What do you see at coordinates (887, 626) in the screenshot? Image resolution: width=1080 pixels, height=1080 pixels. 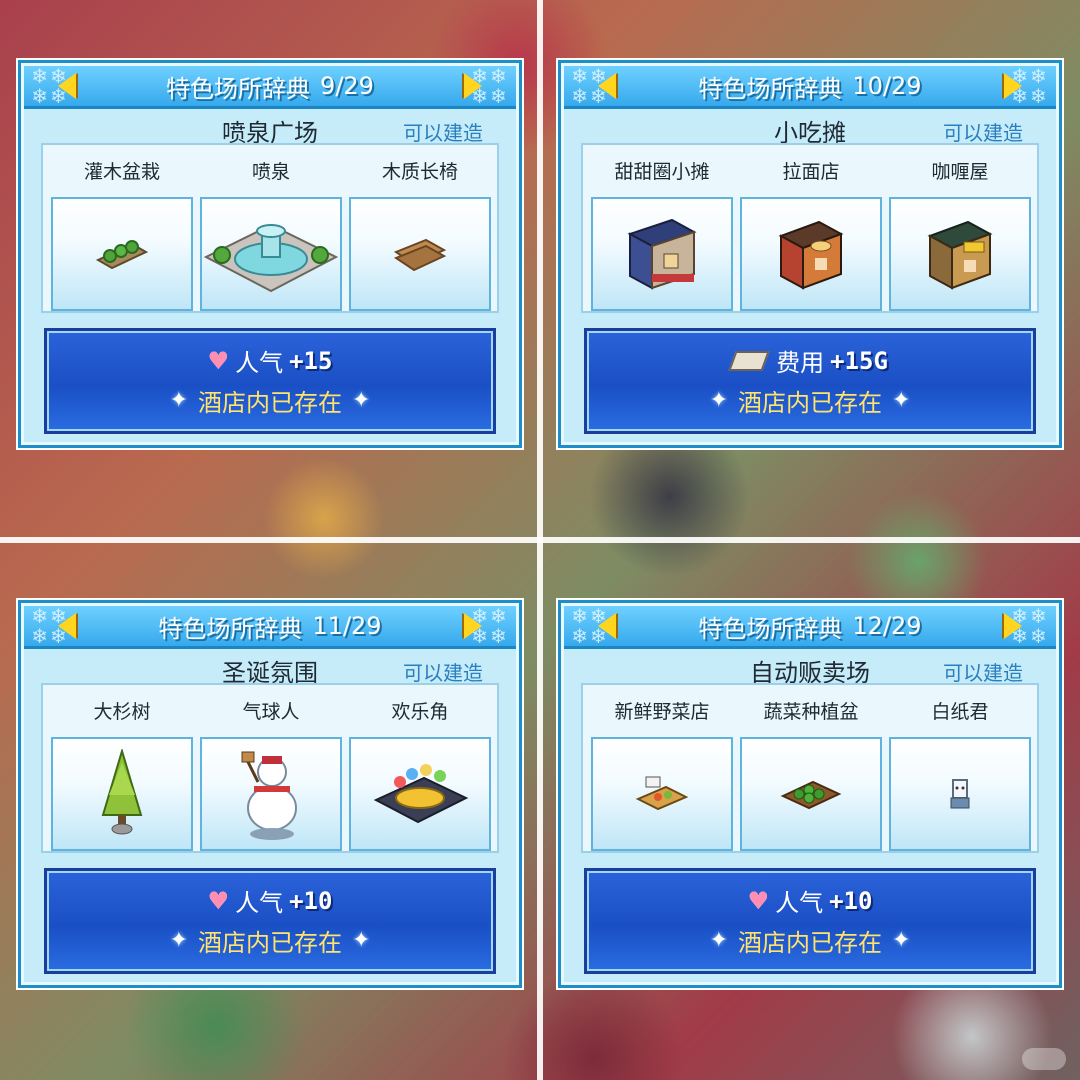 I see `page-counter: 12/29` at bounding box center [887, 626].